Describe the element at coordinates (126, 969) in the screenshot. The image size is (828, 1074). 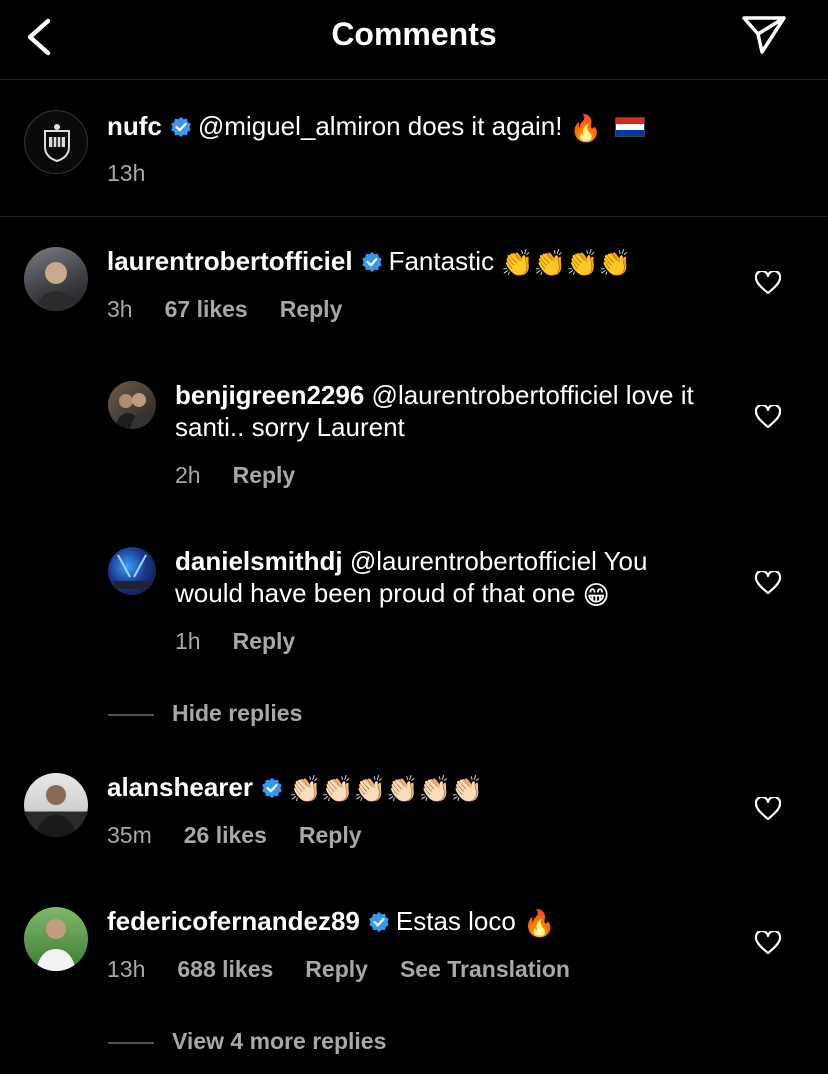
I see `comment-time: 13h` at that location.